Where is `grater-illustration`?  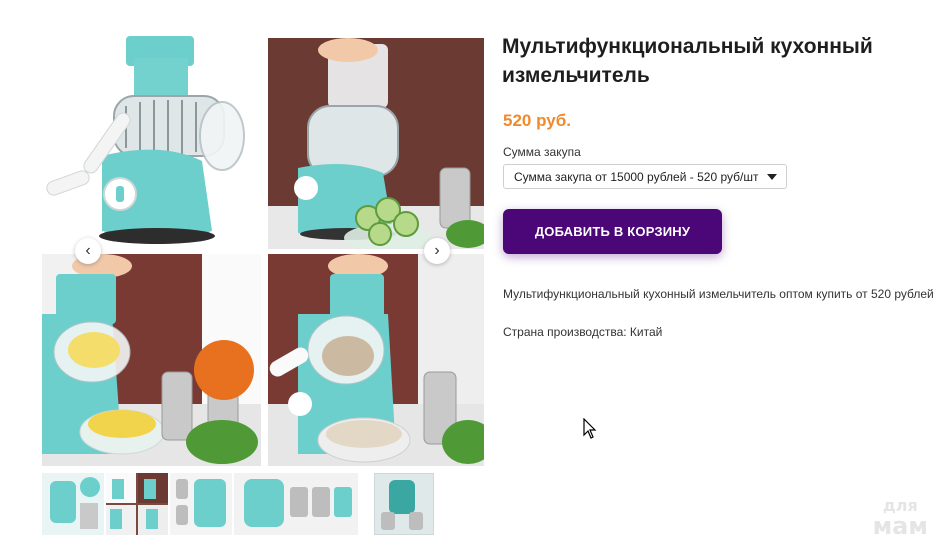 grater-illustration is located at coordinates (145, 140).